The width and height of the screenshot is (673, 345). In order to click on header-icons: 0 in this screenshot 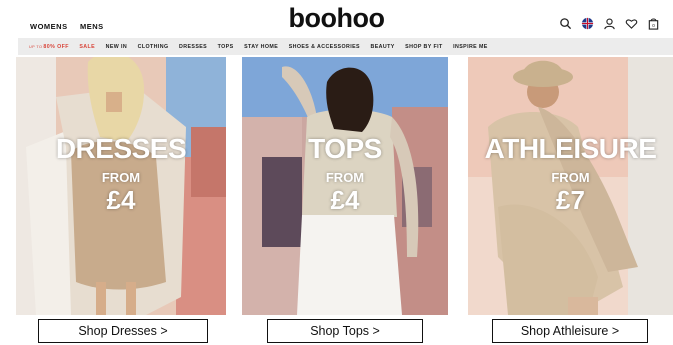, I will do `click(609, 23)`.